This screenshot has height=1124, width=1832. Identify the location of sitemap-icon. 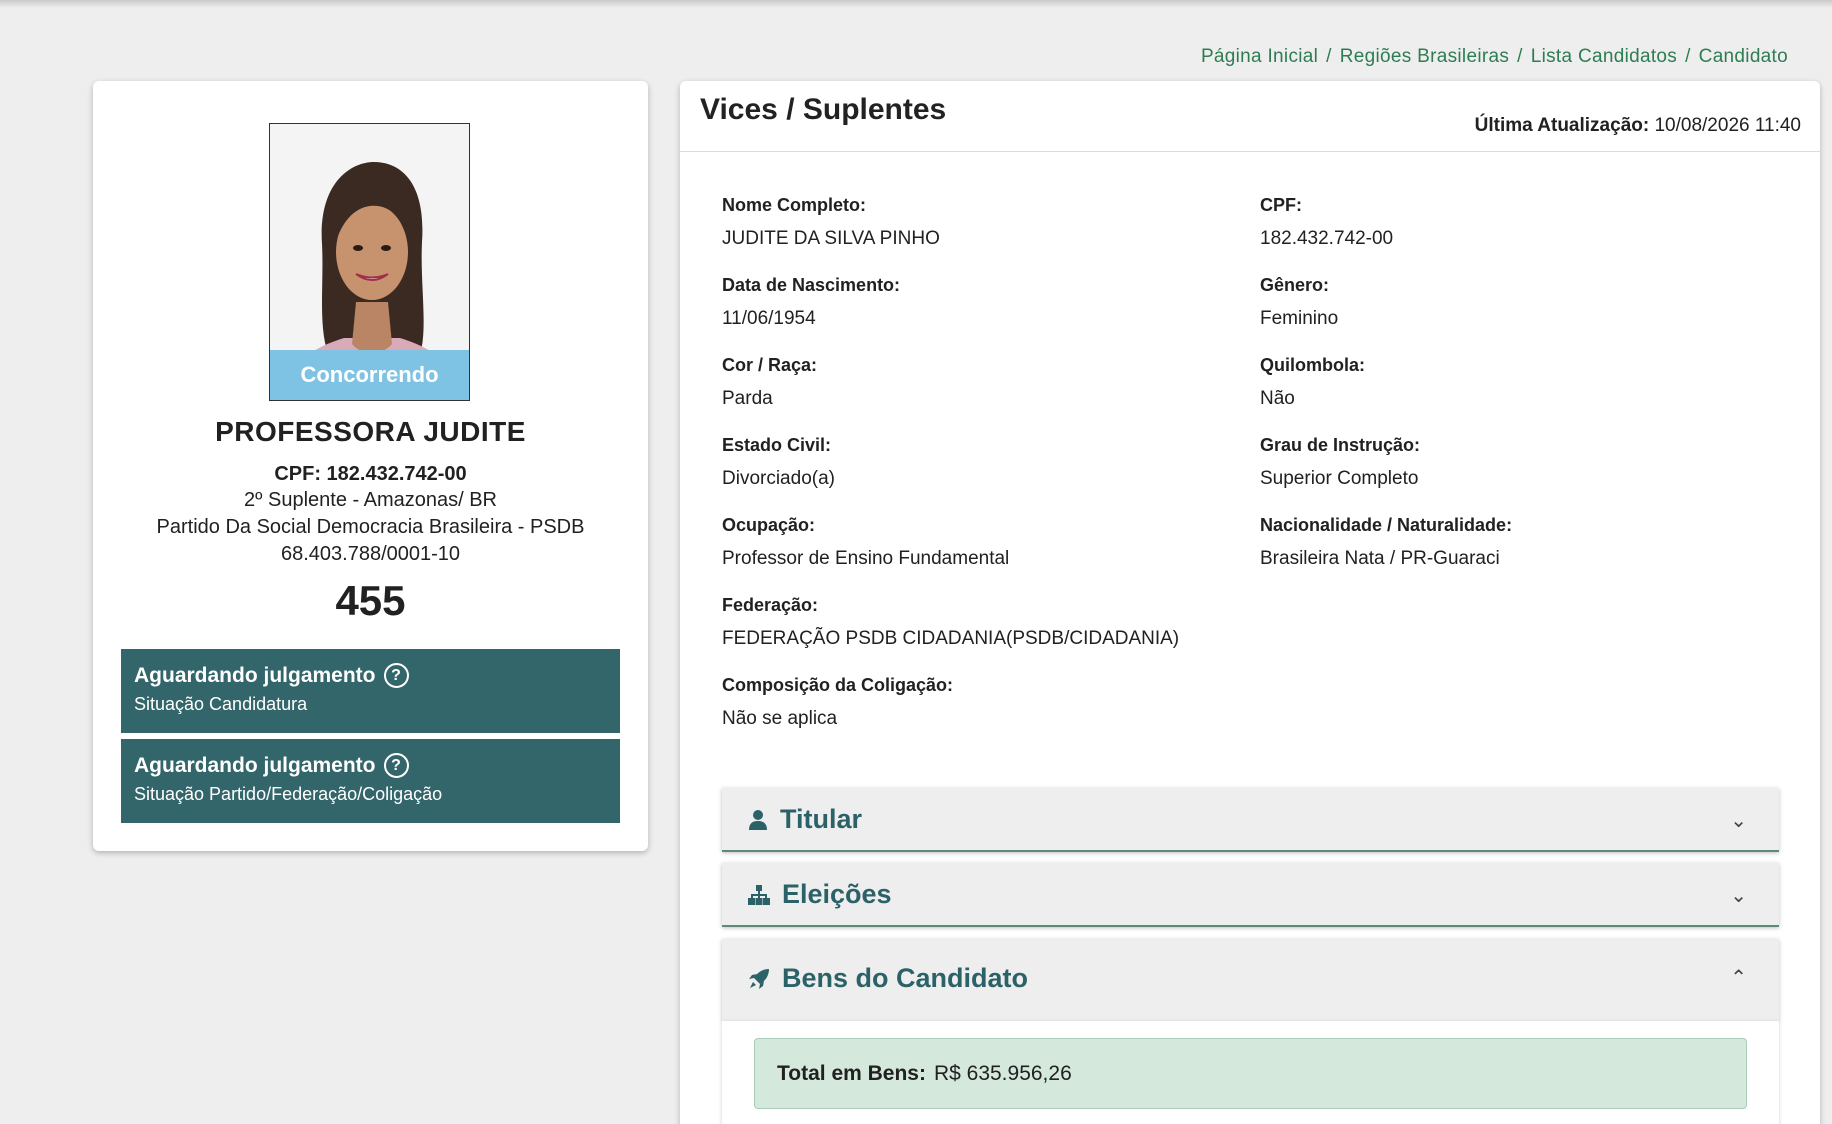
(759, 894).